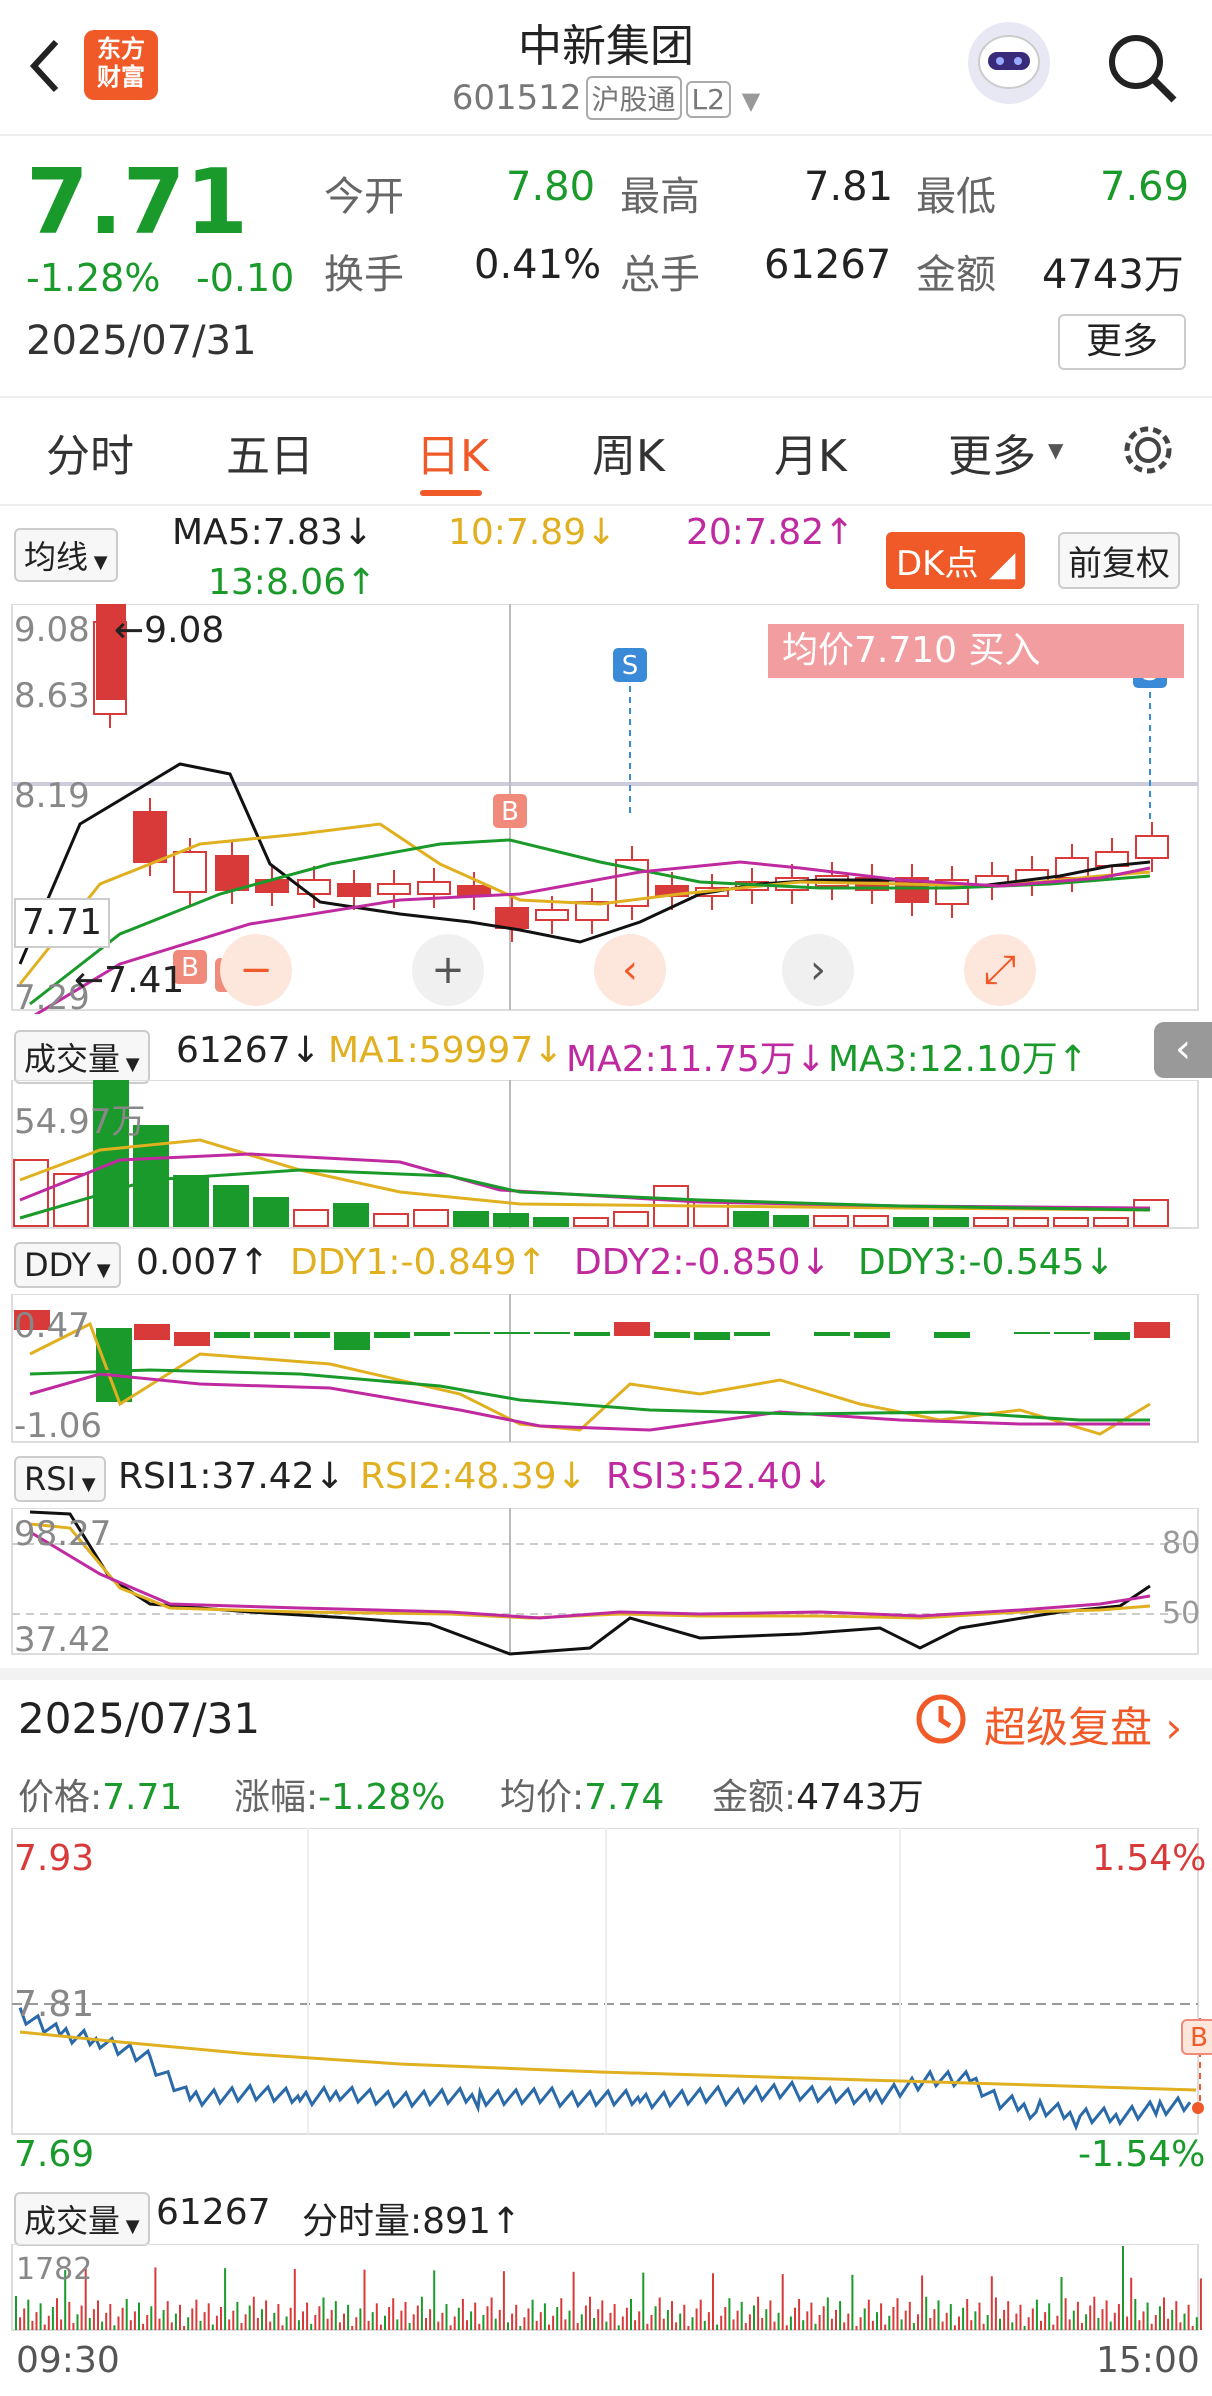 This screenshot has height=2396, width=1212. Describe the element at coordinates (256, 970) in the screenshot. I see `first-page-icon: −` at that location.